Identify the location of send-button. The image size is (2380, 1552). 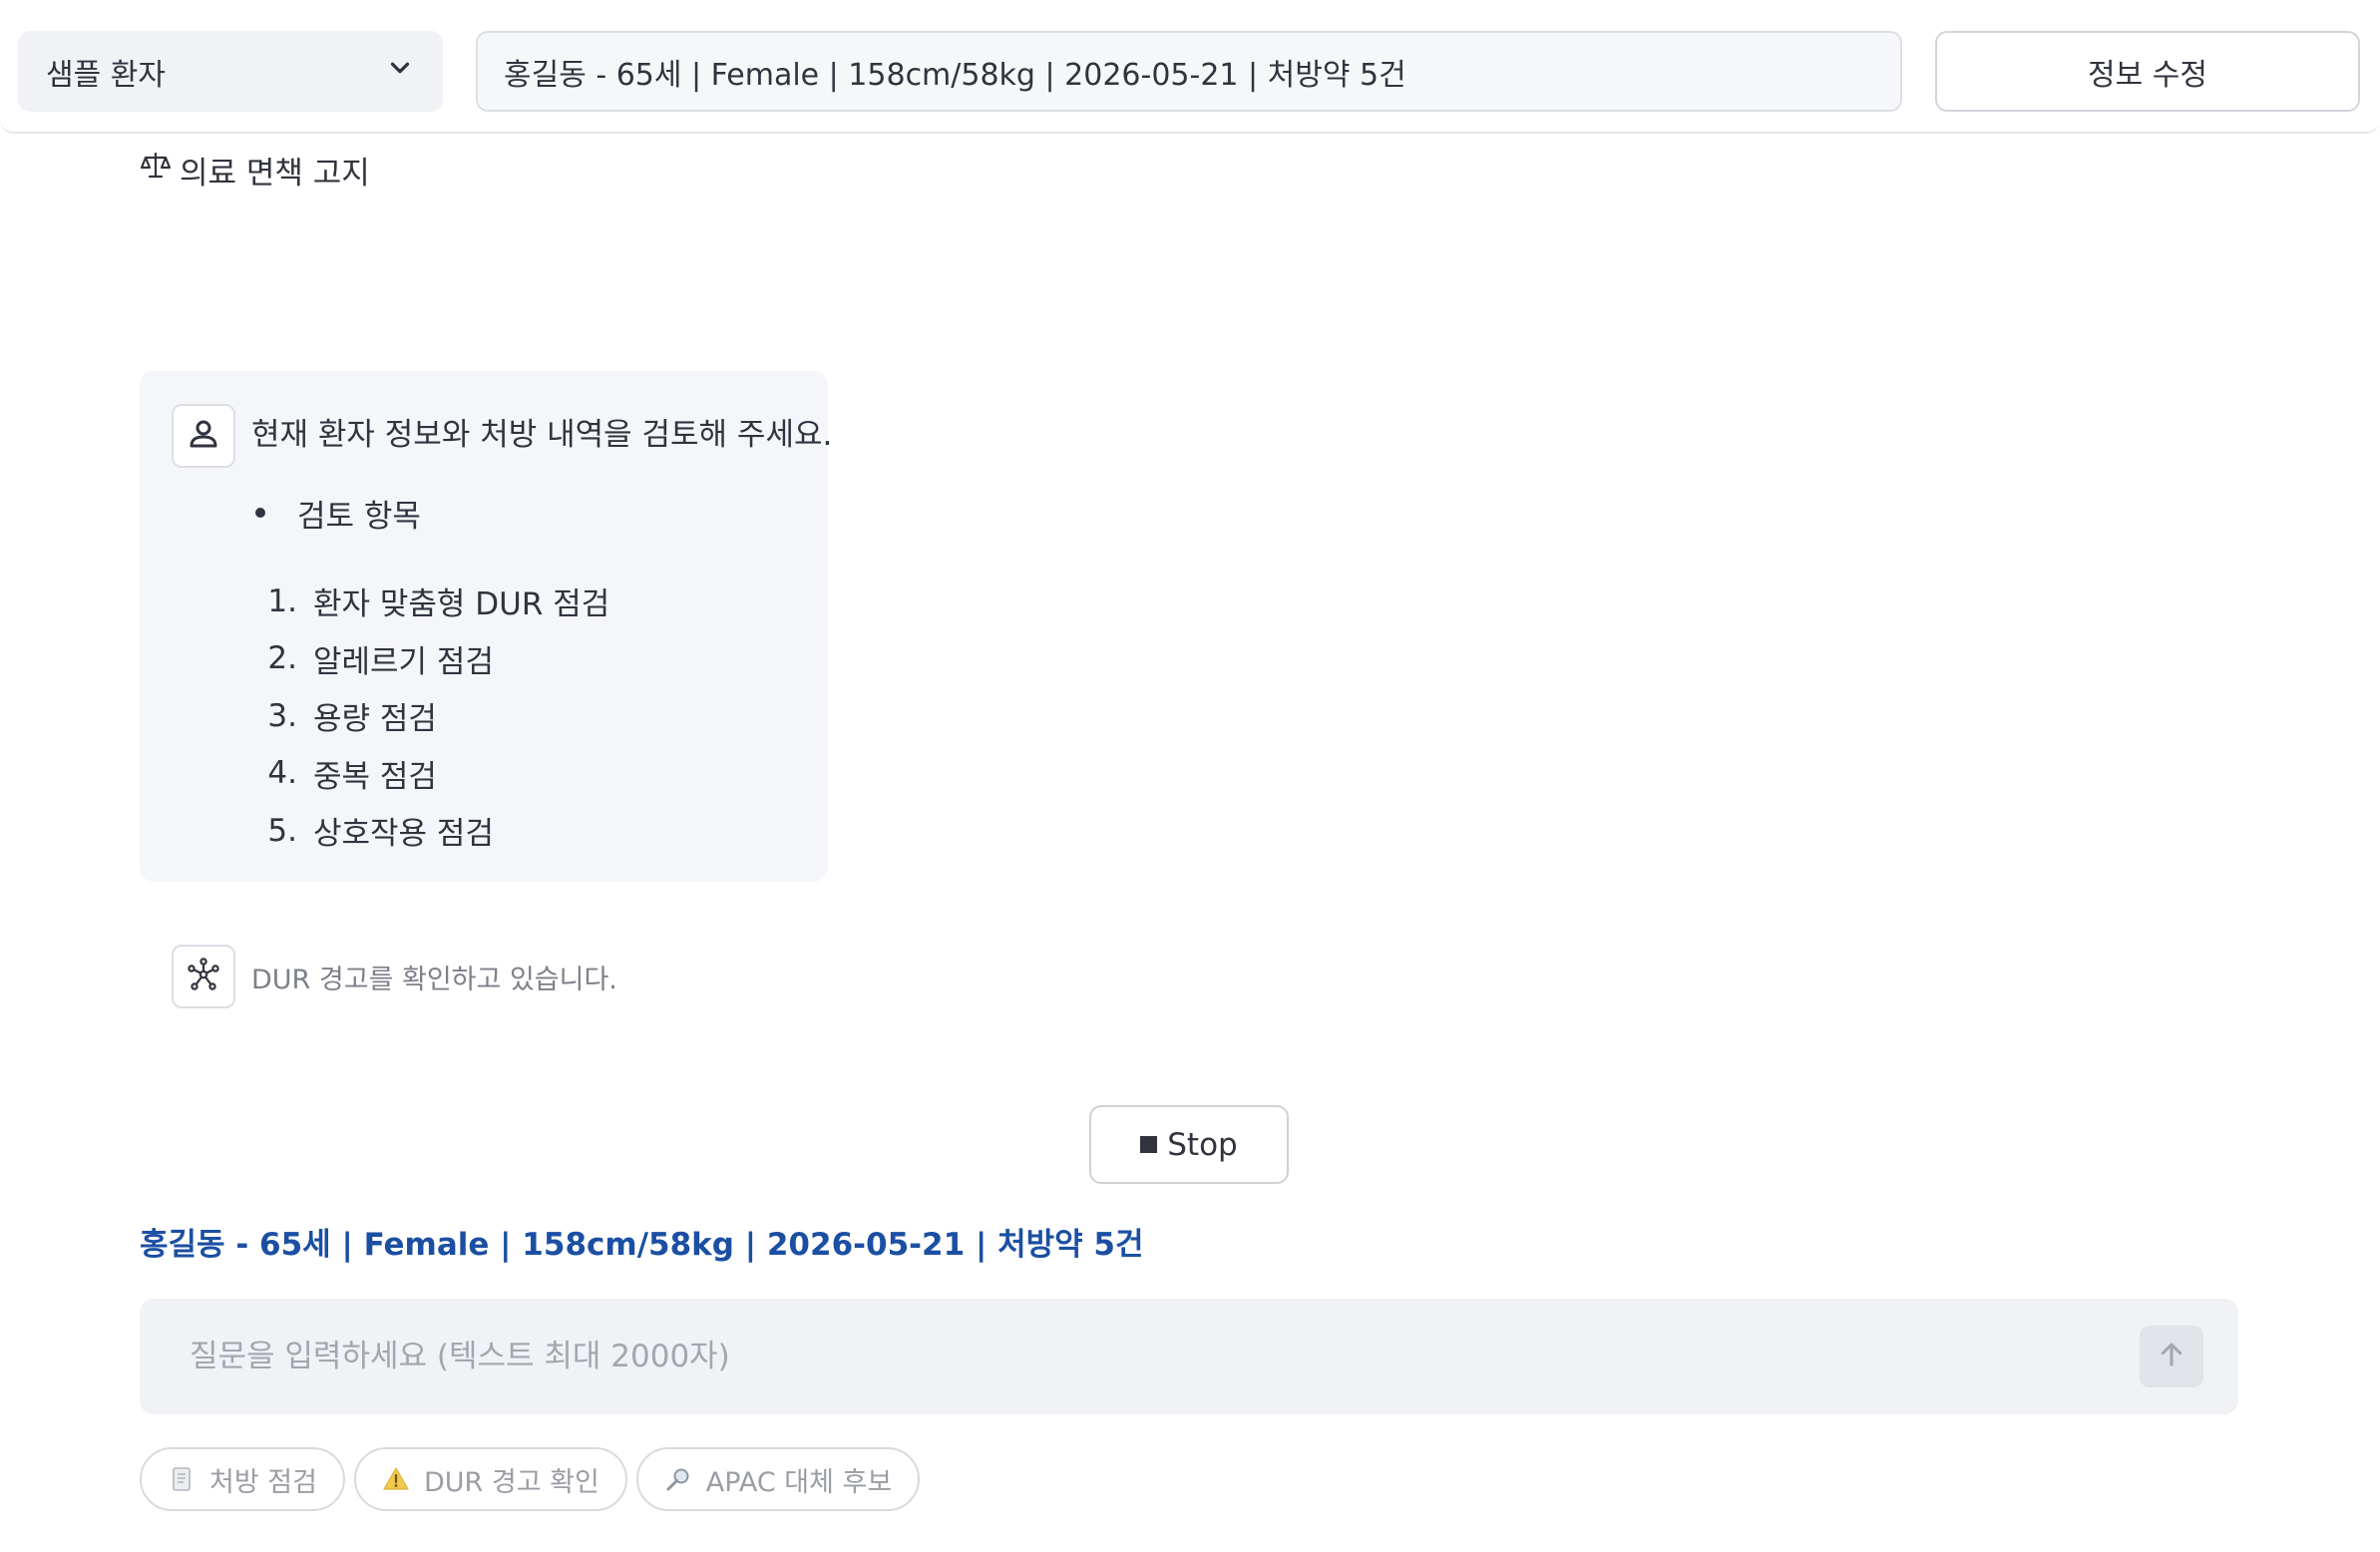
(2172, 1356).